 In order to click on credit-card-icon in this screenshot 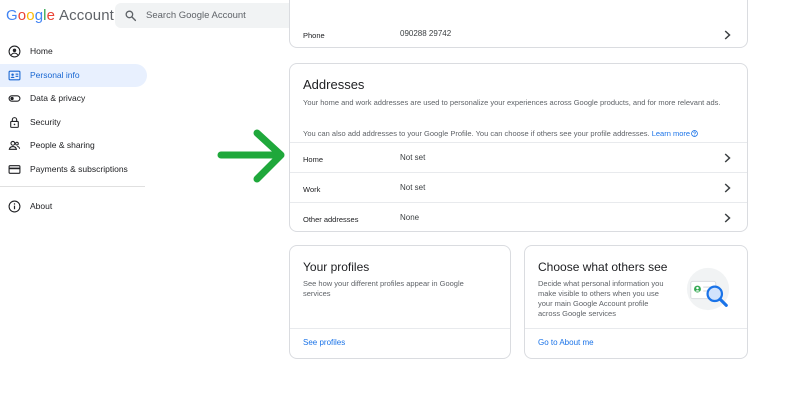, I will do `click(14, 169)`.